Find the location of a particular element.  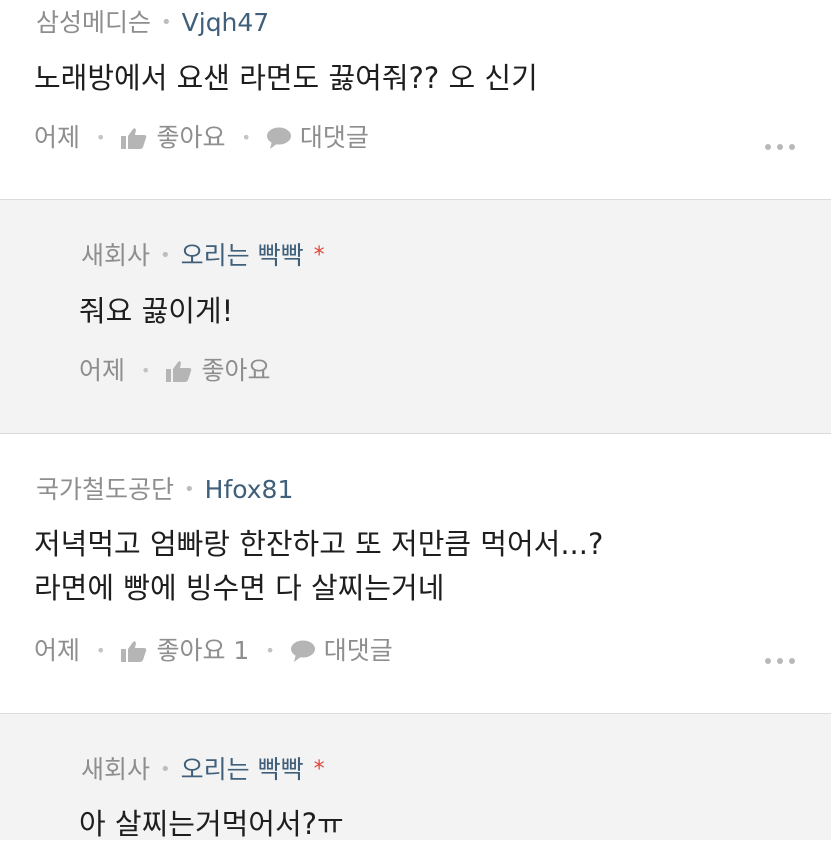

company-name: 삼성메디슨 is located at coordinates (94, 22).